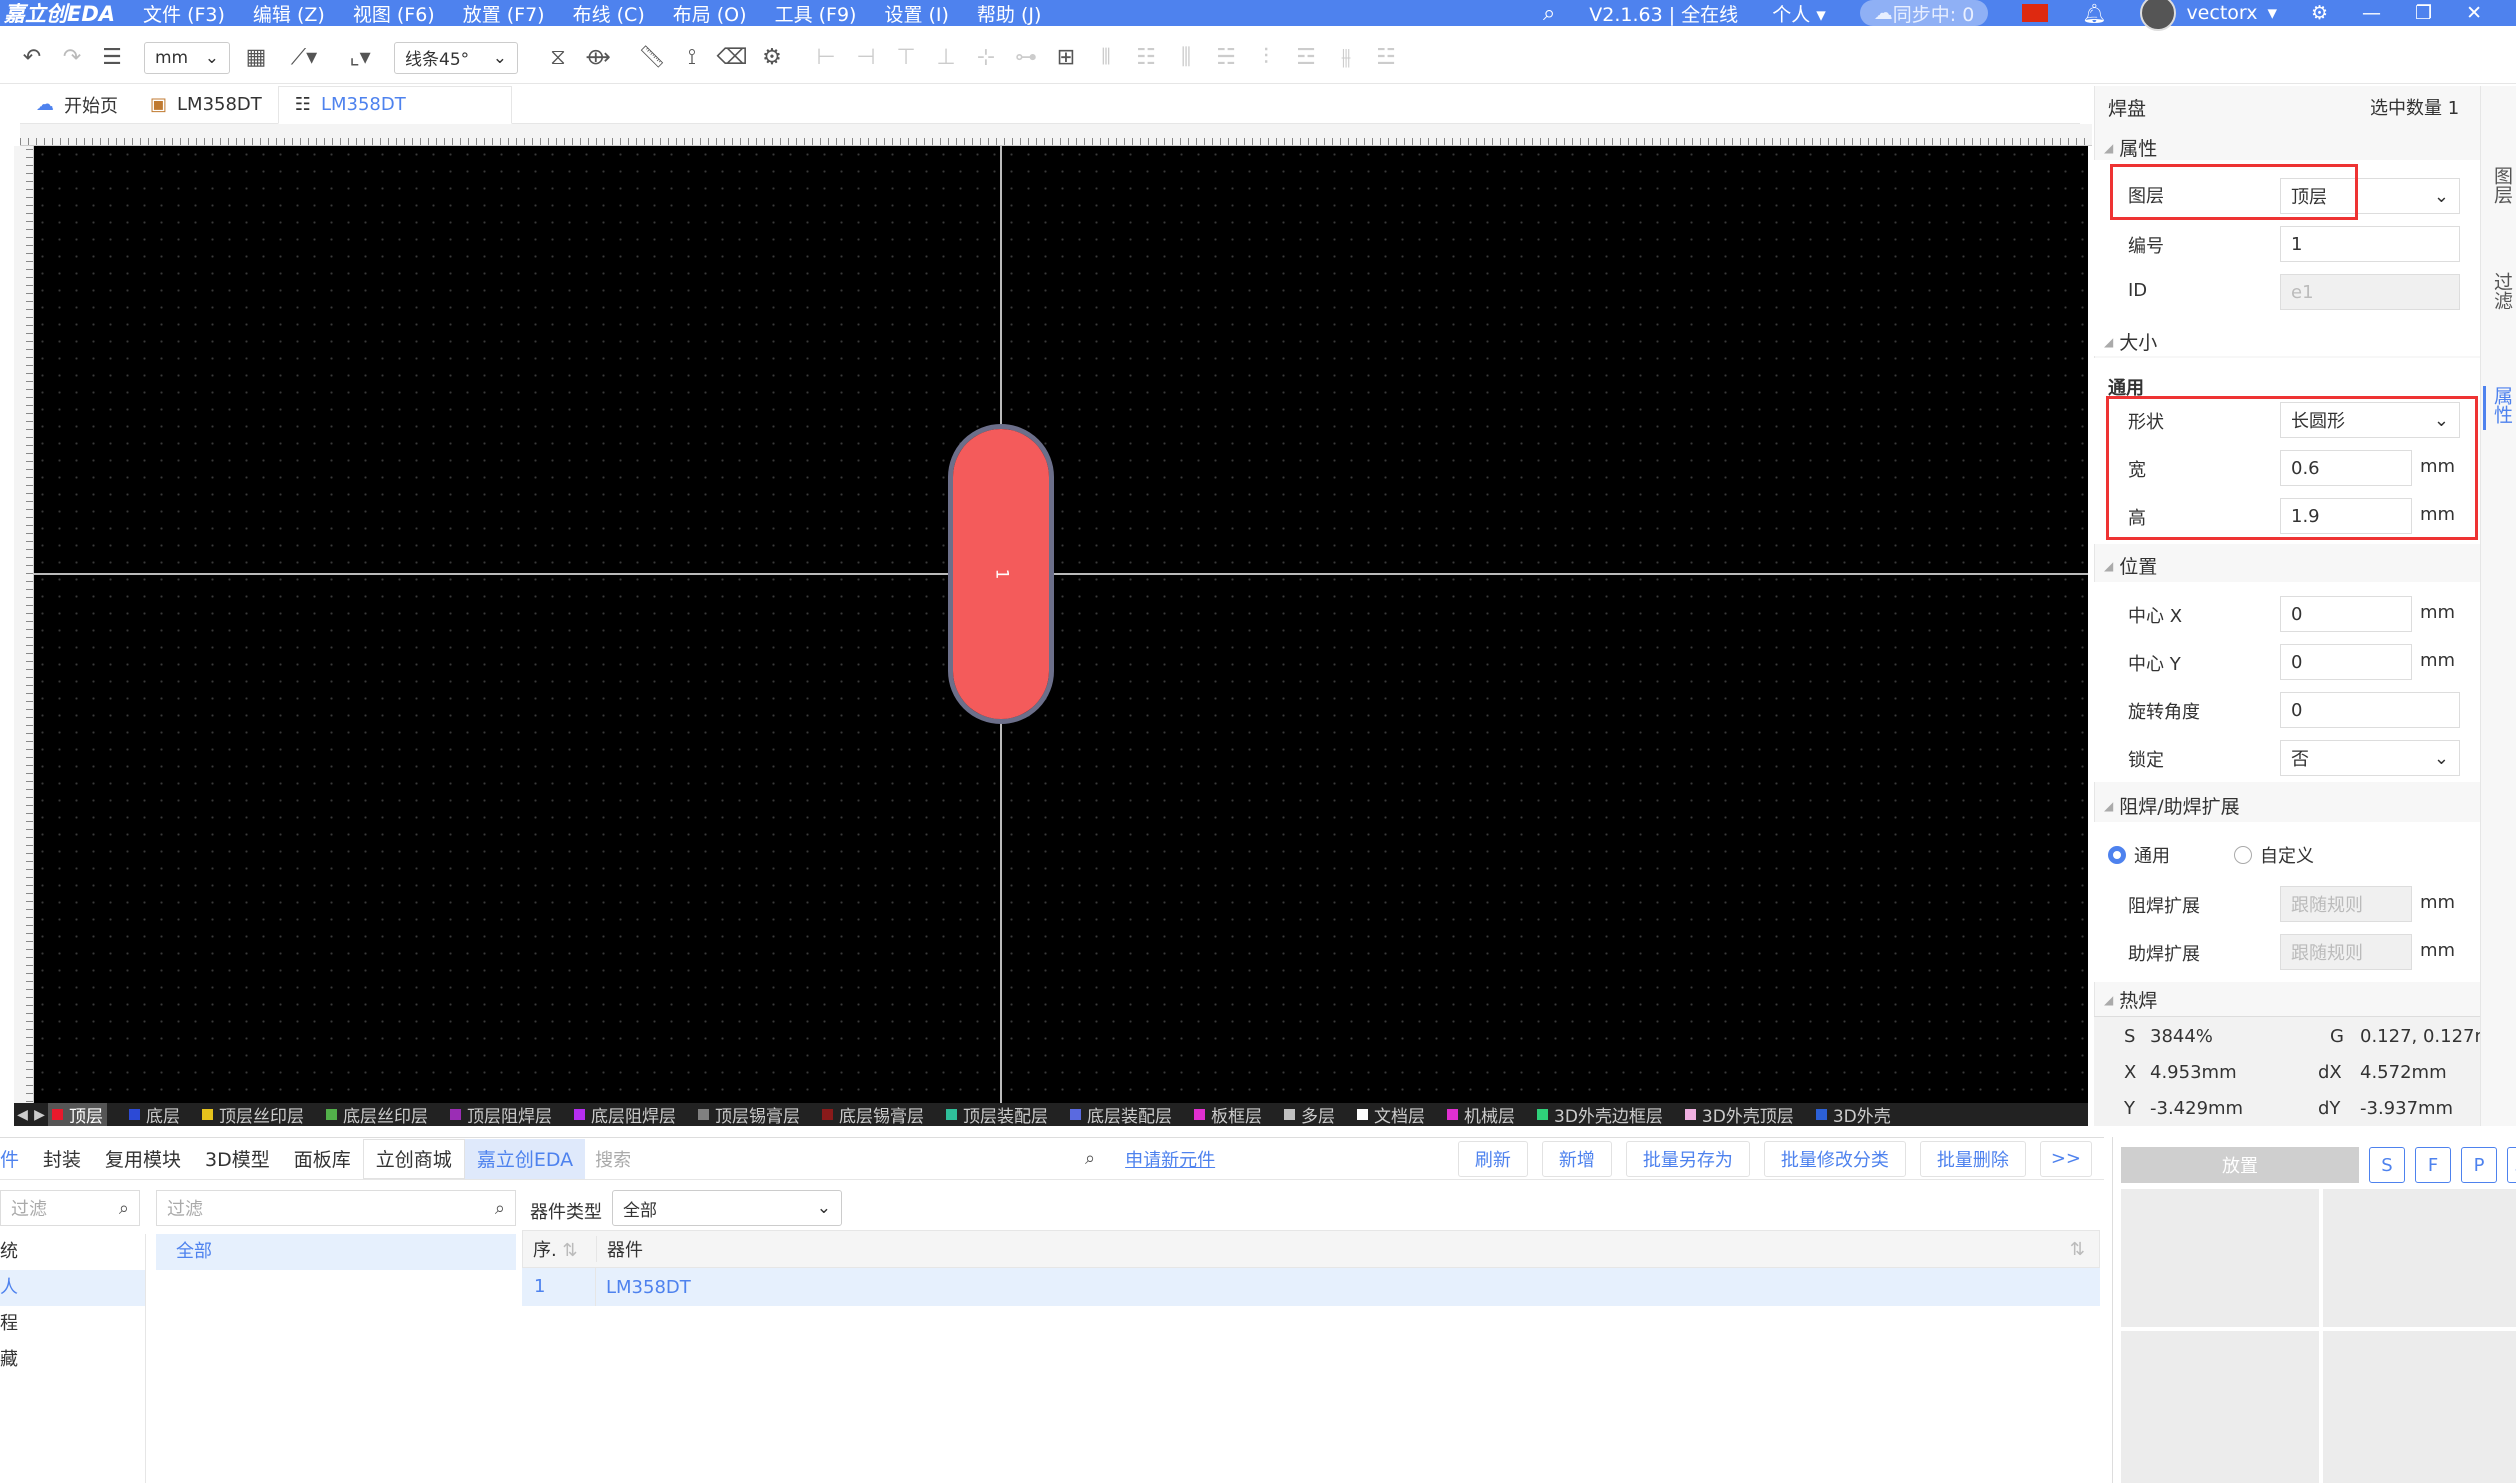  Describe the element at coordinates (394, 104) in the screenshot. I see `tab-footprint: ☷ LM358DT` at that location.